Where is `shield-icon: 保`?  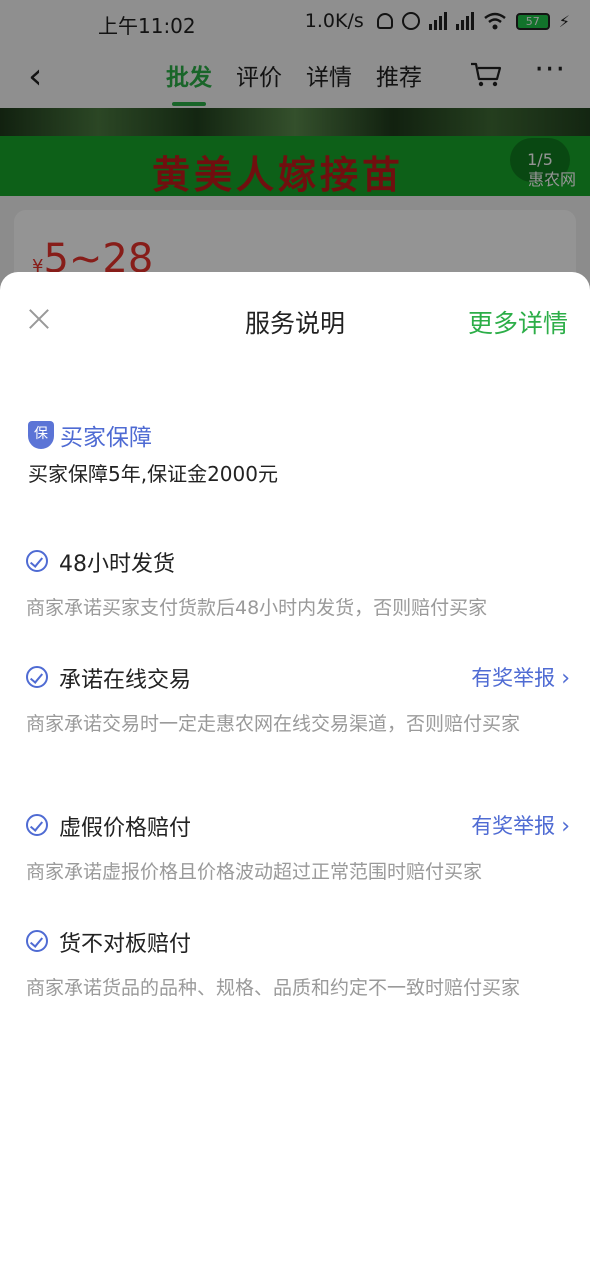
shield-icon: 保 is located at coordinates (41, 435).